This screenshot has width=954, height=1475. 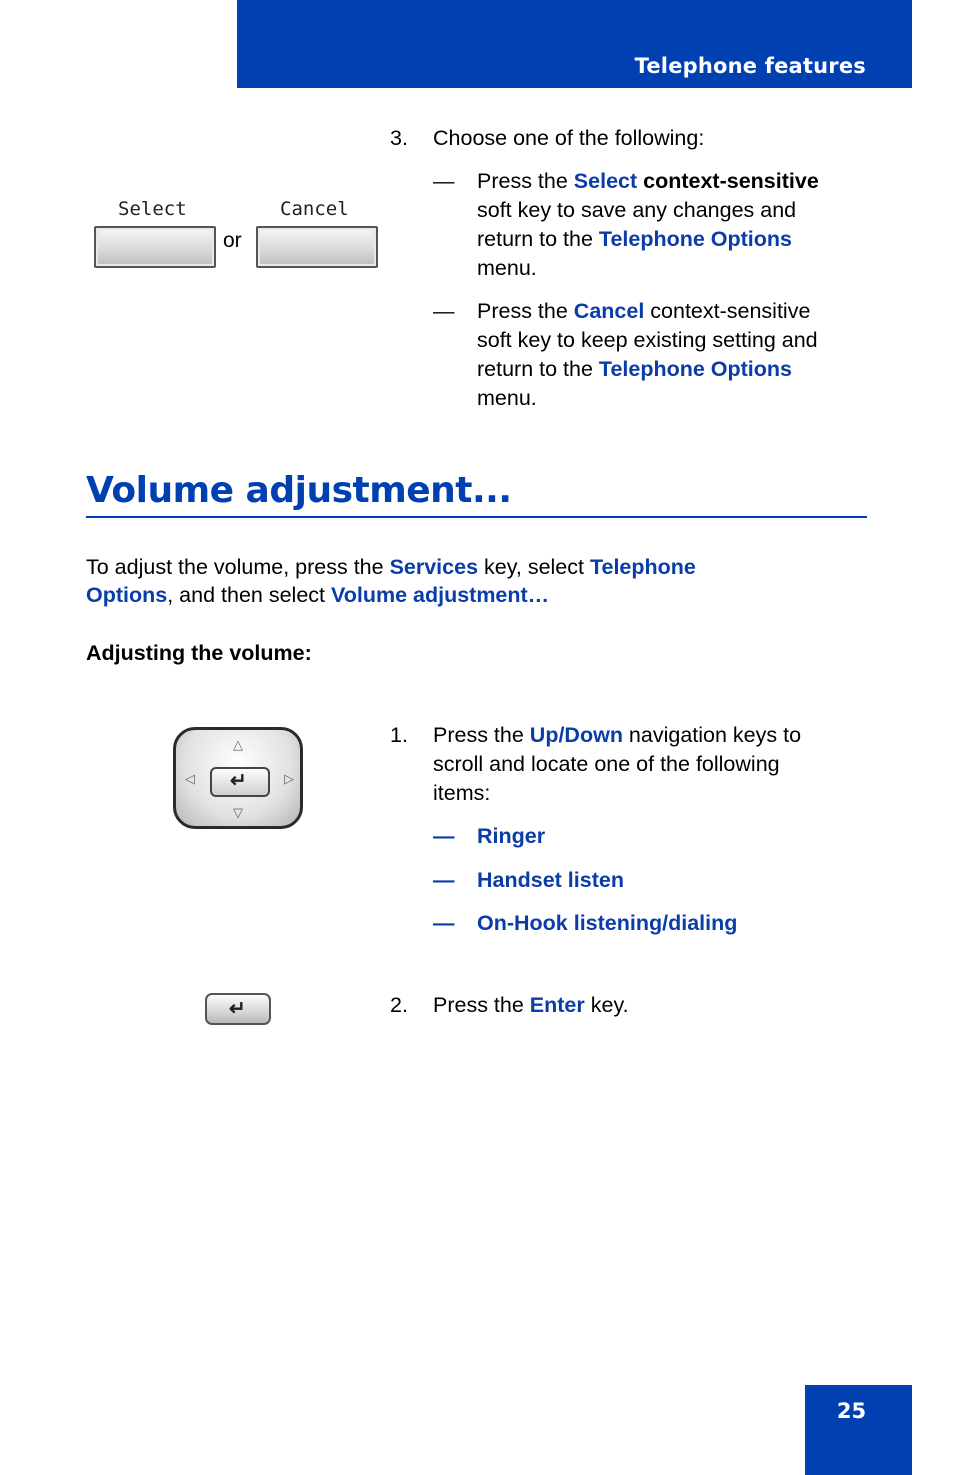 What do you see at coordinates (851, 1411) in the screenshot?
I see `page-number: 25` at bounding box center [851, 1411].